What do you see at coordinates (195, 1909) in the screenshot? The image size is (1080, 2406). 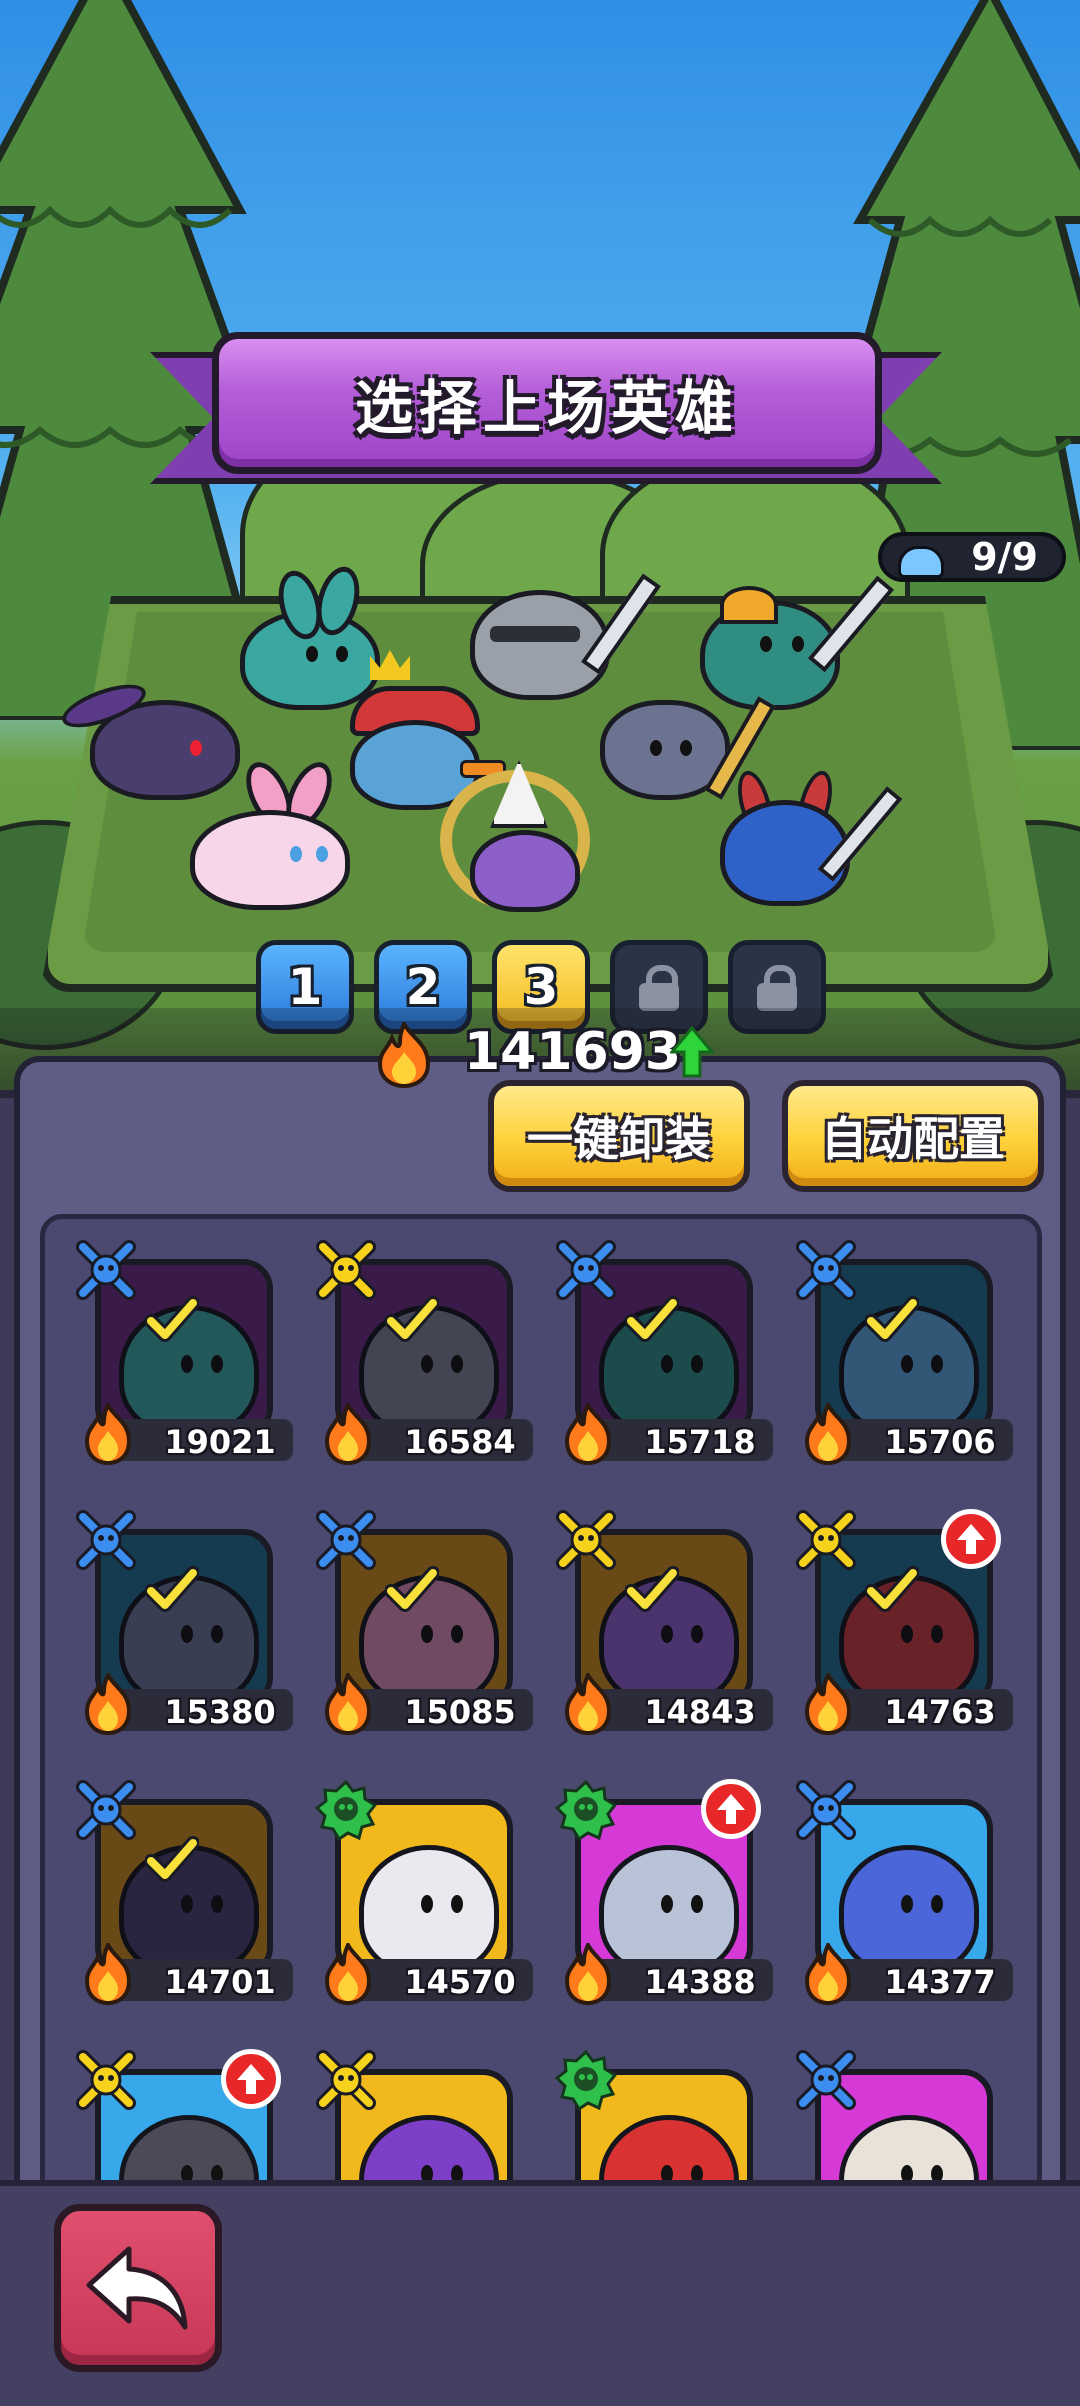 I see `hero-card-dark-elf: 14701` at bounding box center [195, 1909].